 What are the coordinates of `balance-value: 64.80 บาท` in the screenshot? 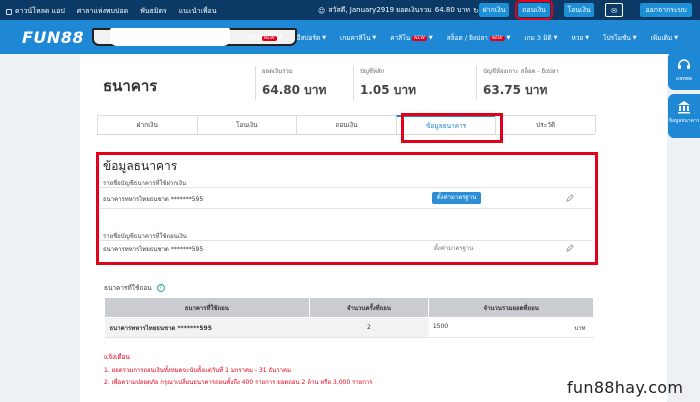 It's located at (452, 10).